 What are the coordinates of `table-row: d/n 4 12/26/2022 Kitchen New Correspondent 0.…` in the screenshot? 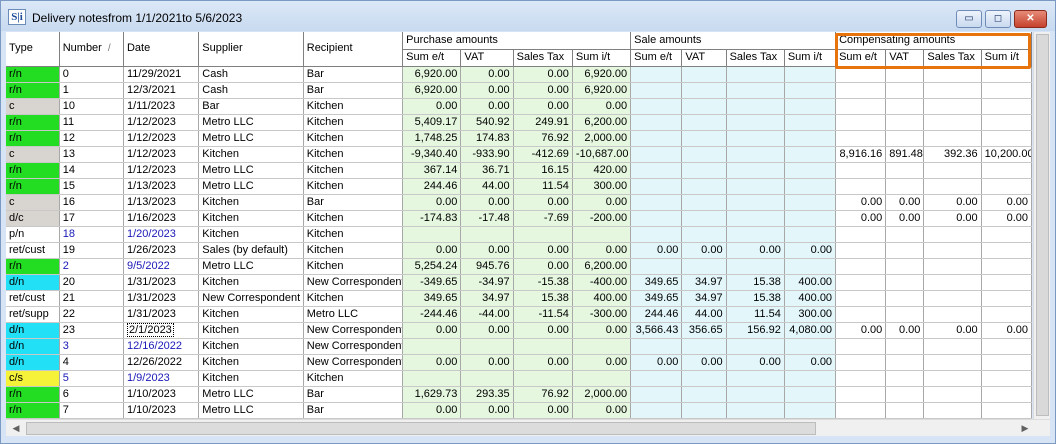 It's located at (519, 362).